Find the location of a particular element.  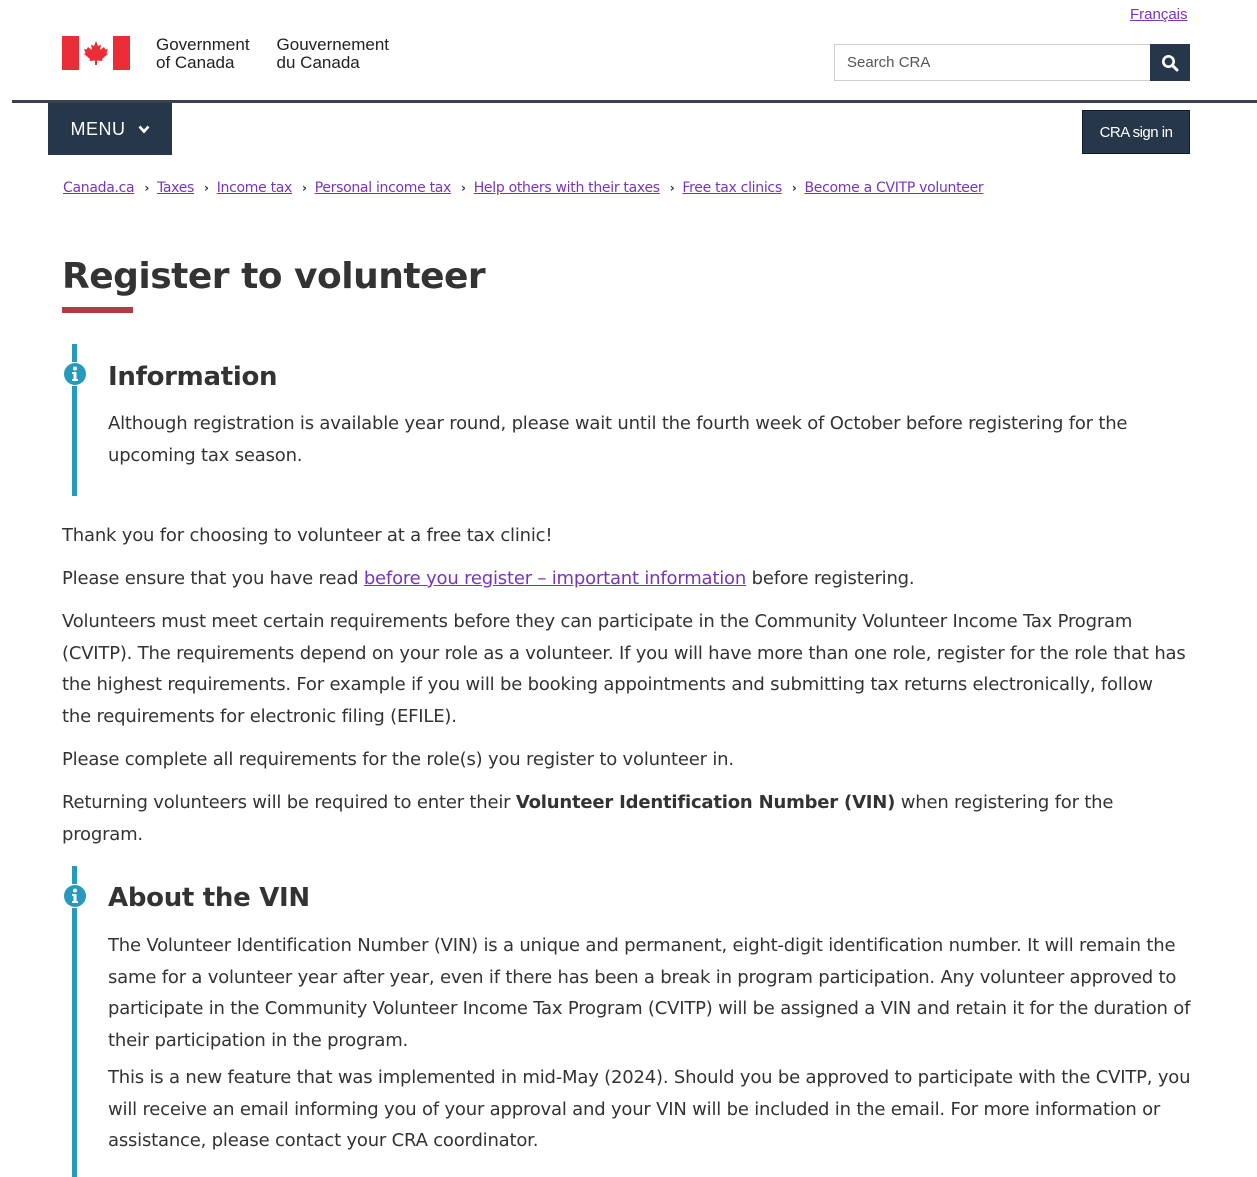

breadcrumb-become-volunteer: Become a CVITP volunteer is located at coordinates (893, 188).